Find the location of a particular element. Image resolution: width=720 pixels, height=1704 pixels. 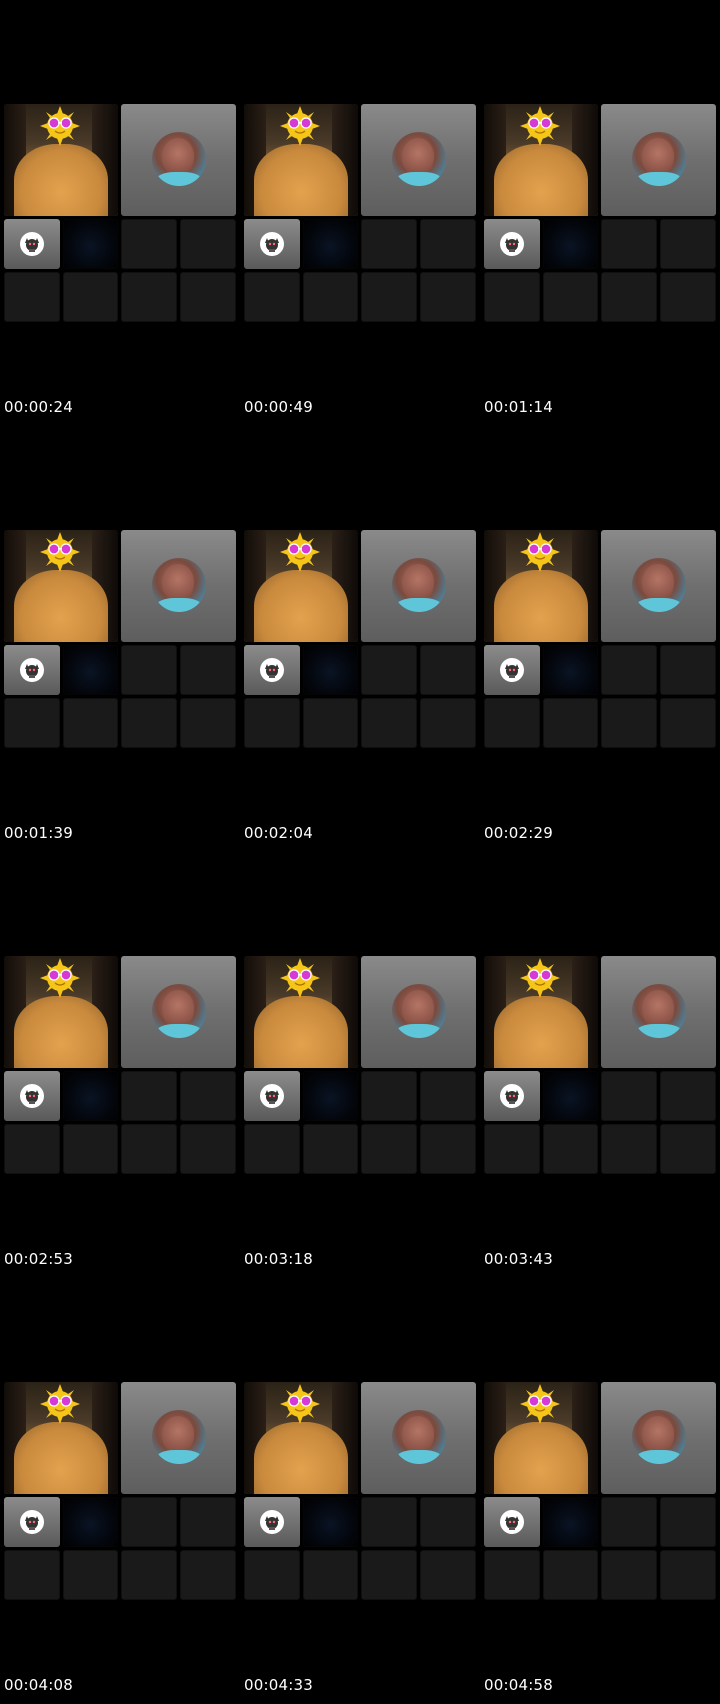

timestamp-label: 00:04:58 is located at coordinates (518, 1685).